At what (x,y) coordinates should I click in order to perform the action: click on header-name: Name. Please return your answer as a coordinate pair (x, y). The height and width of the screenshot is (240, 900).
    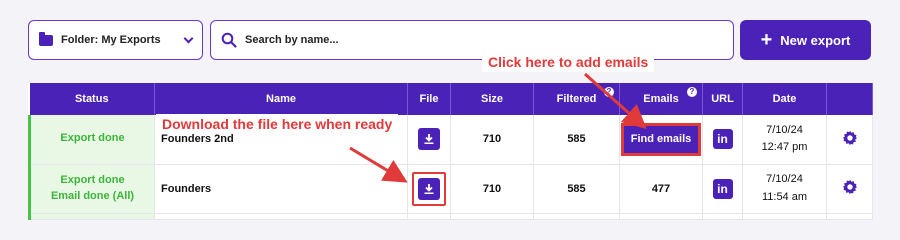
    Looking at the image, I should click on (281, 99).